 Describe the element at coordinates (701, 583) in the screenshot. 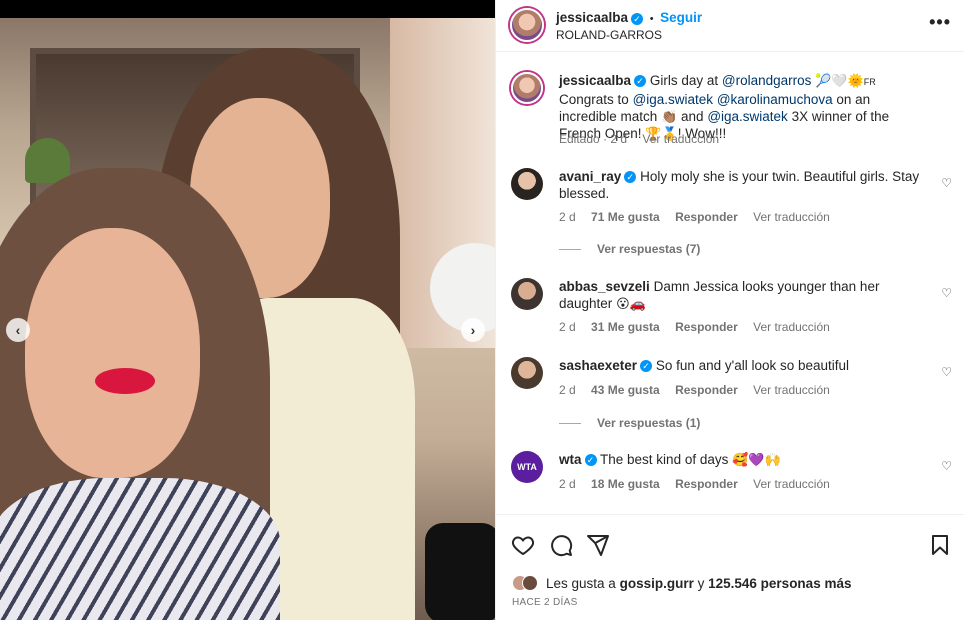

I see `likes-connector: y` at that location.